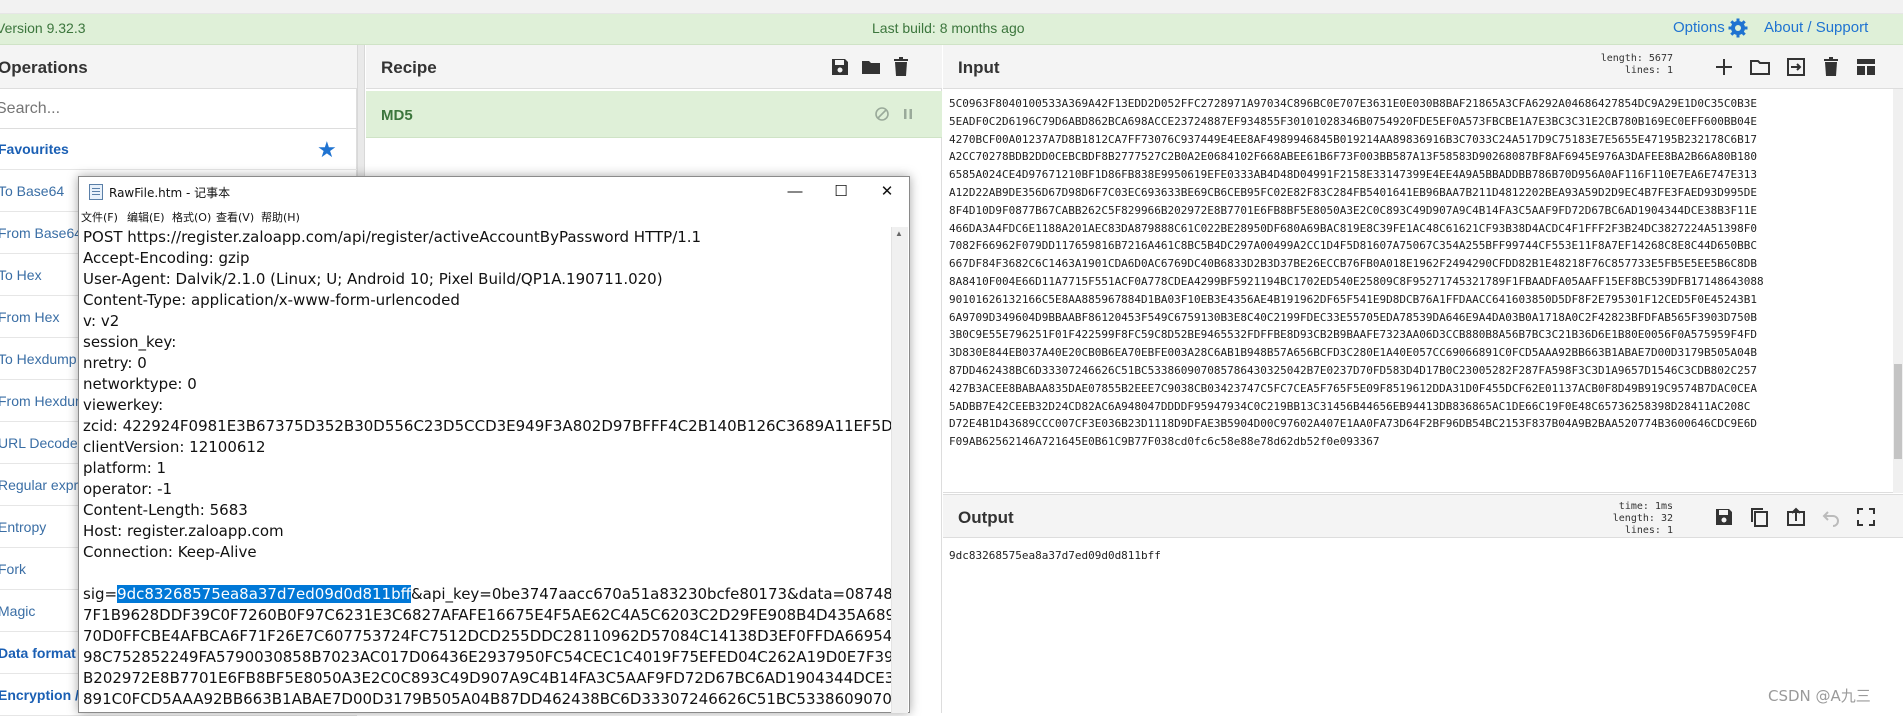 This screenshot has width=1903, height=716. What do you see at coordinates (101, 321) in the screenshot?
I see `notepad-line: v: v2` at bounding box center [101, 321].